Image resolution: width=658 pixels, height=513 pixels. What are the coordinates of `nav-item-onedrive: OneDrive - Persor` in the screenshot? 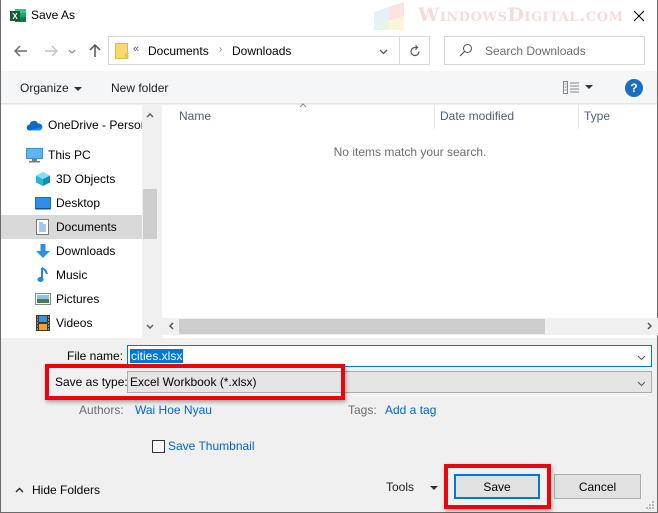 It's located at (71, 125).